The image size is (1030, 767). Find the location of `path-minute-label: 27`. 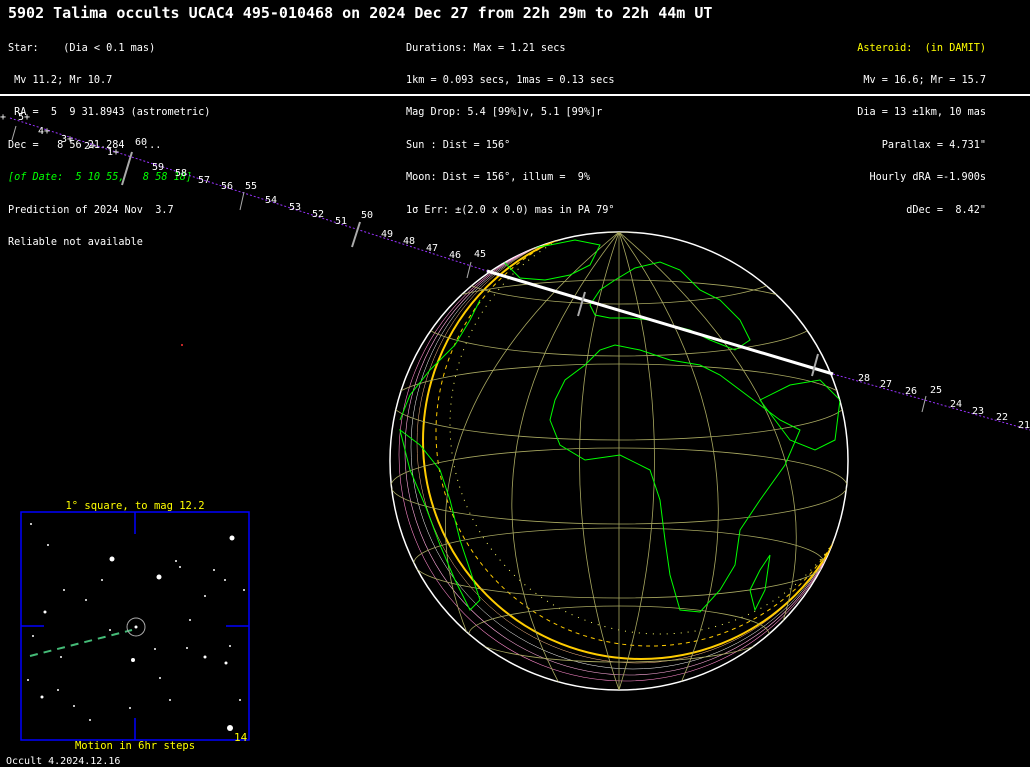

path-minute-label: 27 is located at coordinates (886, 384).